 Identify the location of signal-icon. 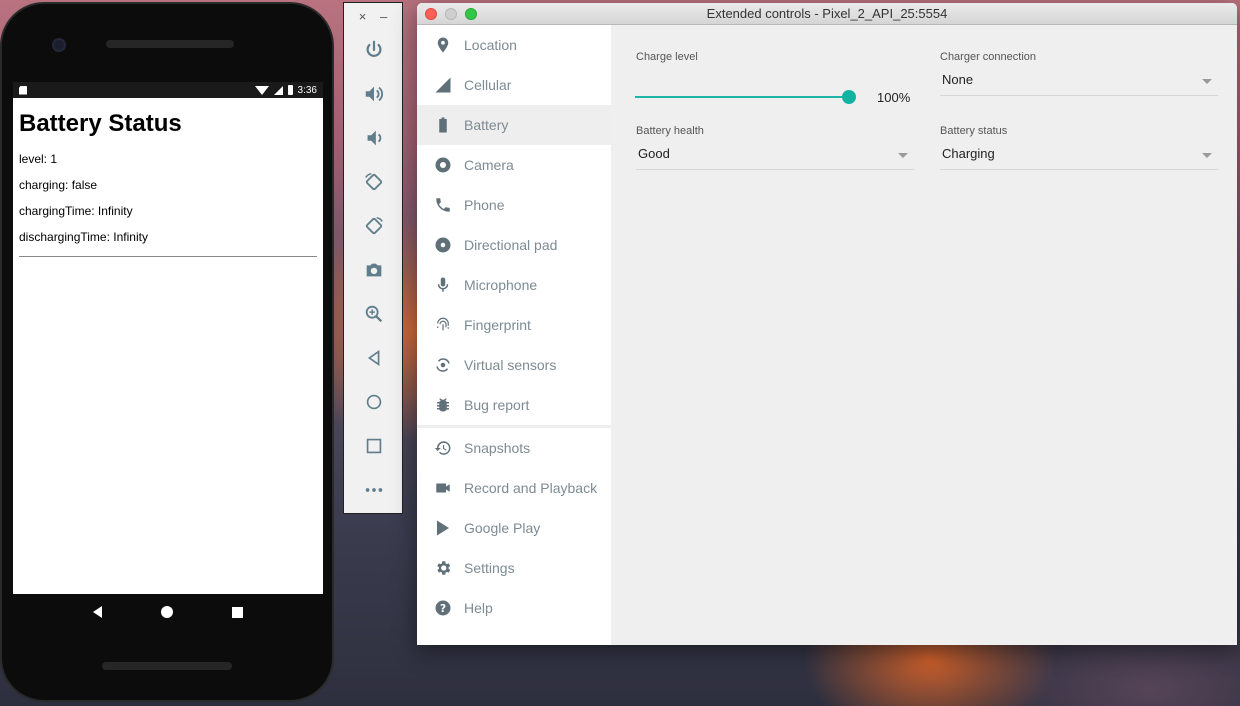
(278, 90).